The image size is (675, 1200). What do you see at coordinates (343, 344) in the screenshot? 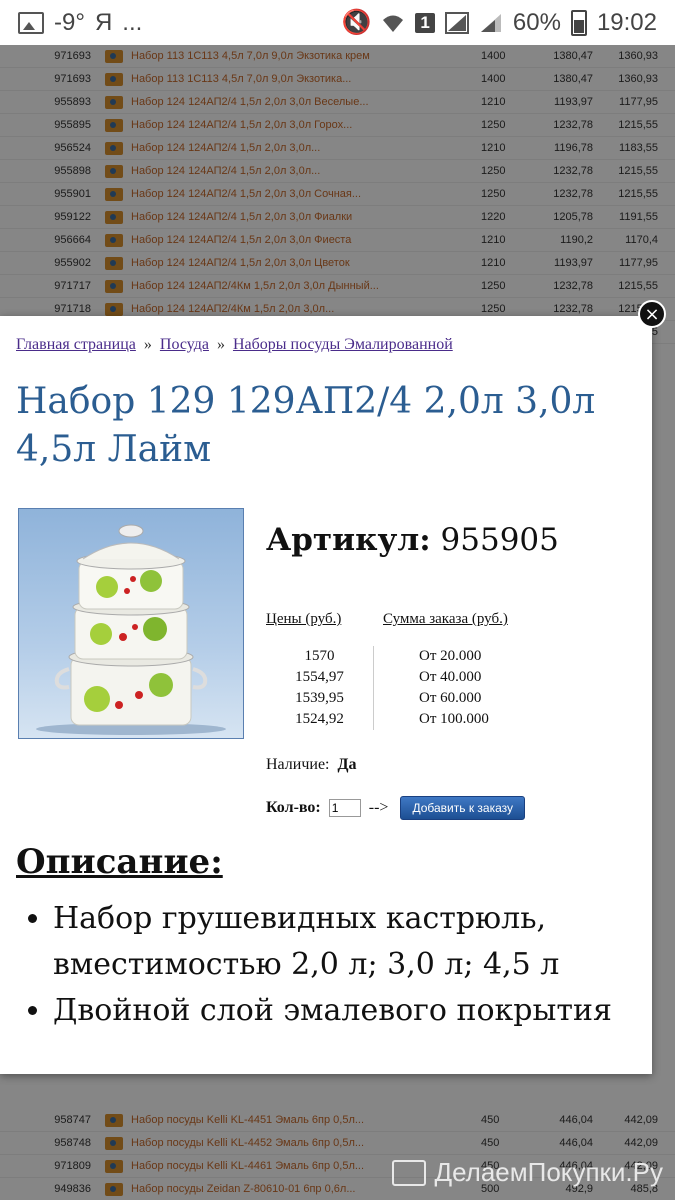
I see `breadcrumb-enamel-sets: Наборы посуды Эмалированной` at bounding box center [343, 344].